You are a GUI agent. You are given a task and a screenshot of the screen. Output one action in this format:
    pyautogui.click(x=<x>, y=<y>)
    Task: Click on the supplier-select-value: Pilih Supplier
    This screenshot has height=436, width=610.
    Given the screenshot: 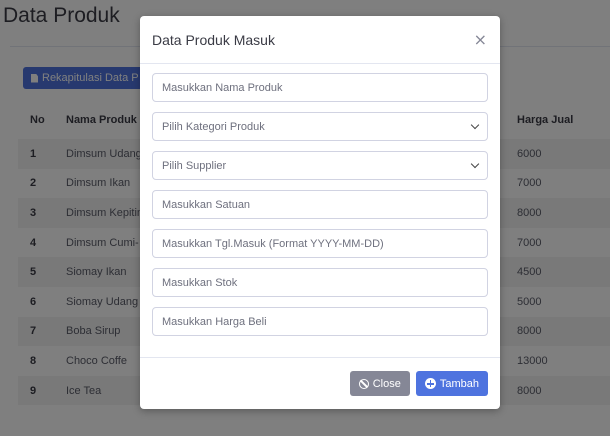 What is the action you would take?
    pyautogui.click(x=194, y=165)
    